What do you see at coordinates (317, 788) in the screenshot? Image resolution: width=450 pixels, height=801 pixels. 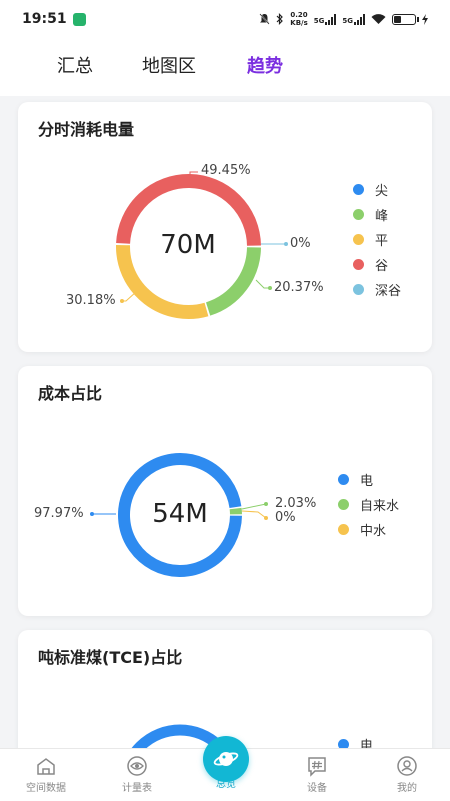 I see `nav-label: 设备` at bounding box center [317, 788].